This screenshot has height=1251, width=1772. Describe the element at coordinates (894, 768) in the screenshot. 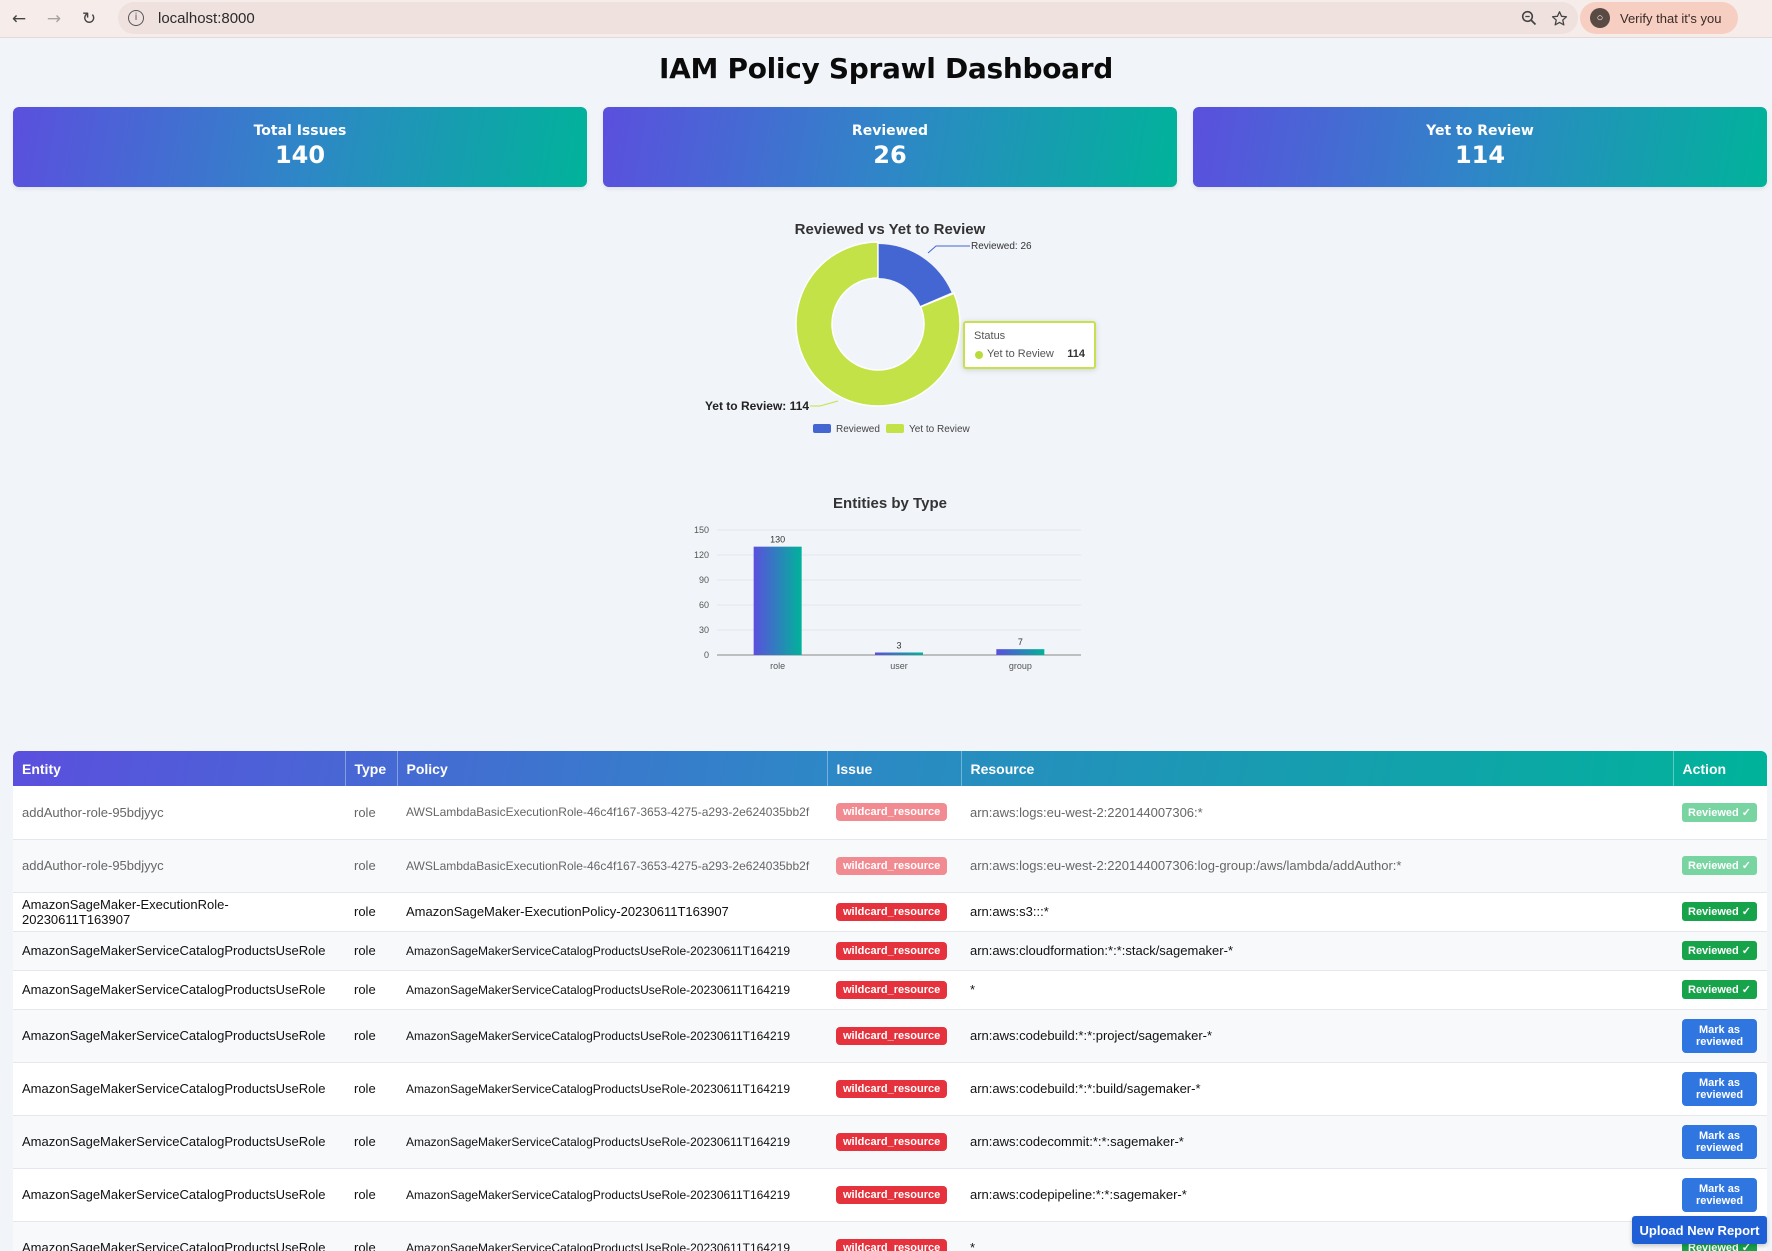

I see `column-header-issue: Issue` at that location.